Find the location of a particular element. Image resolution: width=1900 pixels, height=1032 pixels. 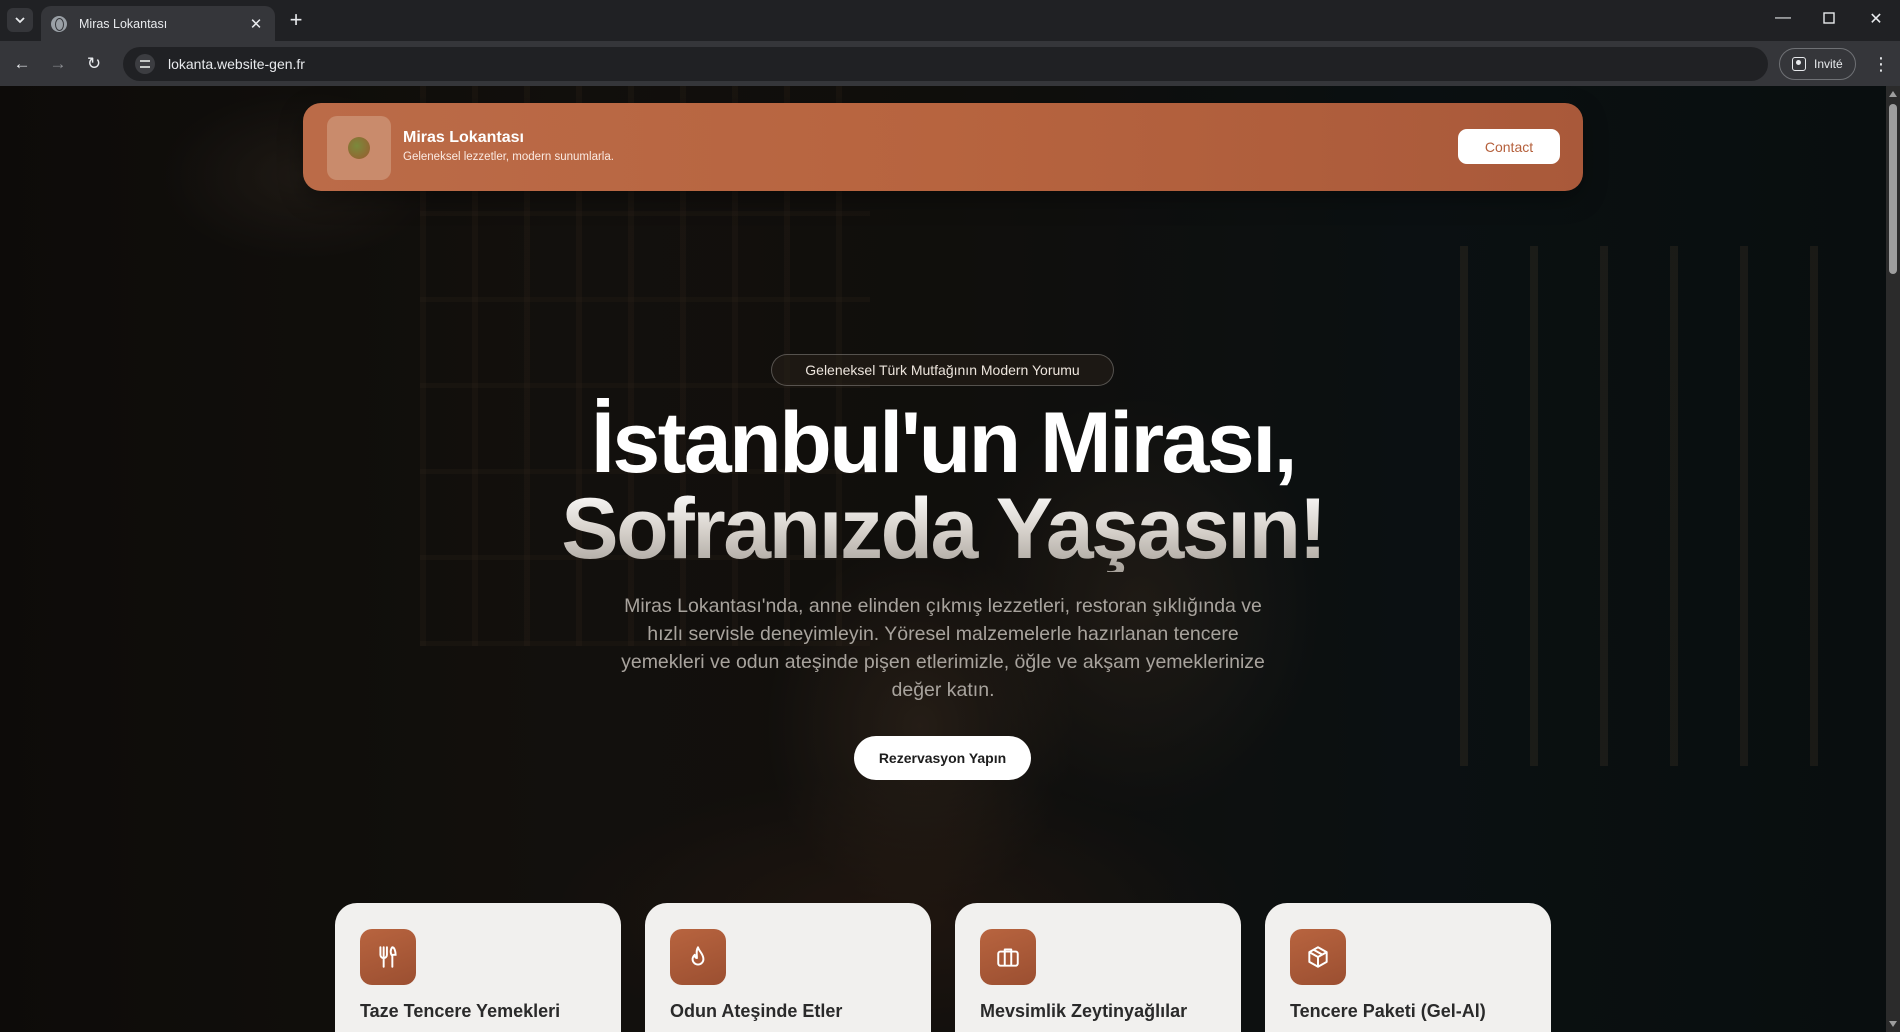

tab-title: Miras Lokantası is located at coordinates (123, 23).